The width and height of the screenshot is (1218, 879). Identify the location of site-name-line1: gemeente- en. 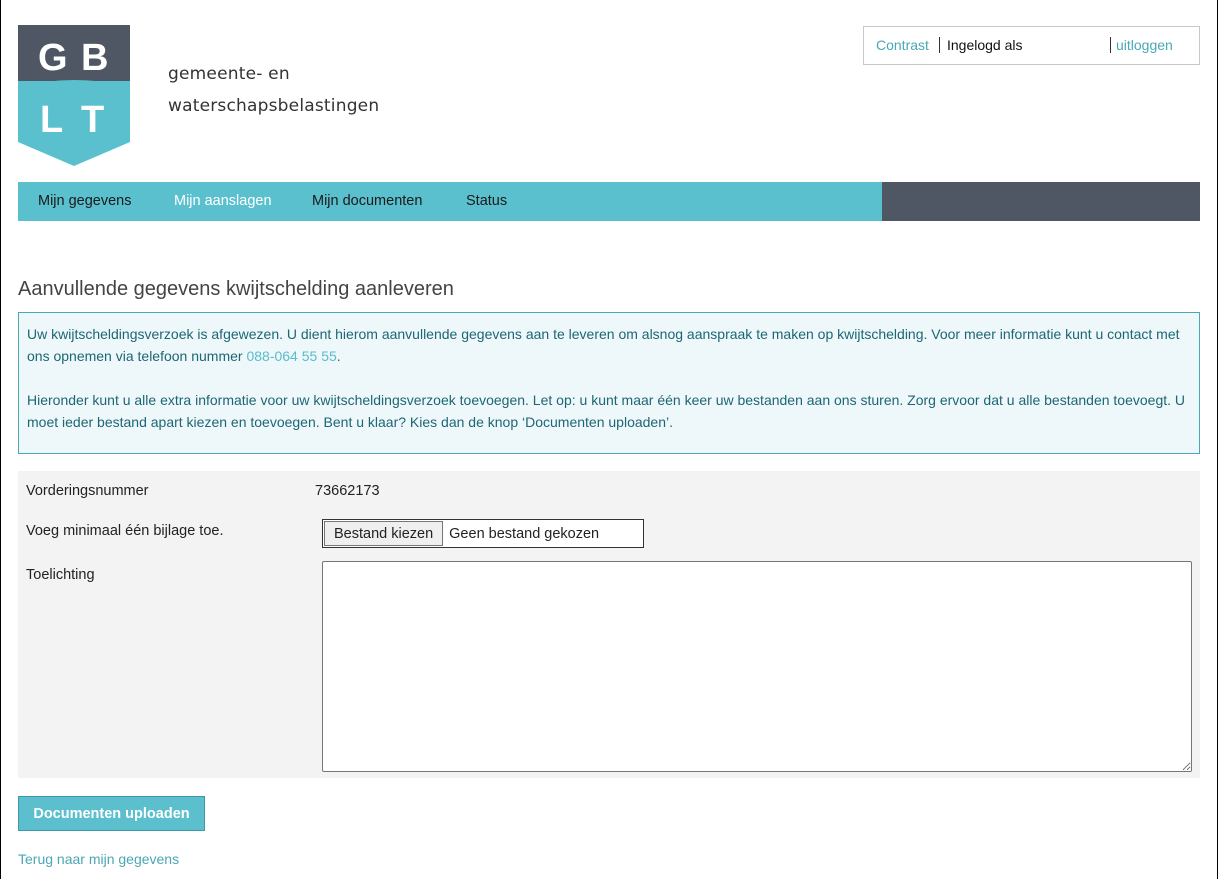
(229, 74).